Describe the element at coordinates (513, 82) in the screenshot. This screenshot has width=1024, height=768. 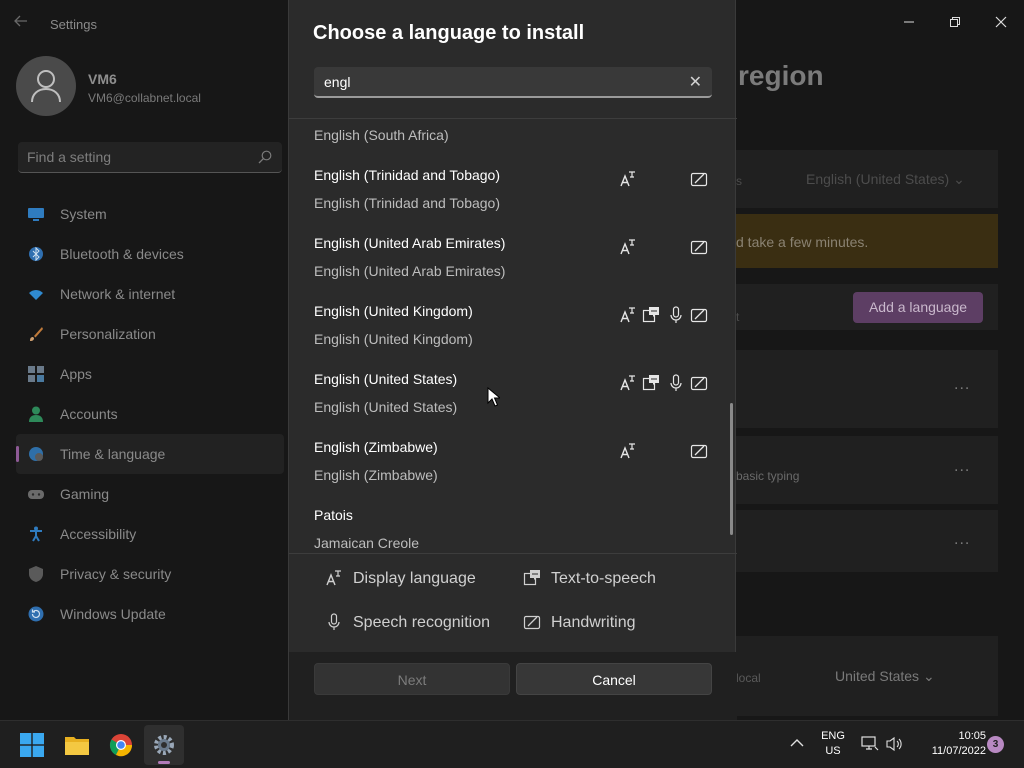
I see `language-search-input: engl ✕` at that location.